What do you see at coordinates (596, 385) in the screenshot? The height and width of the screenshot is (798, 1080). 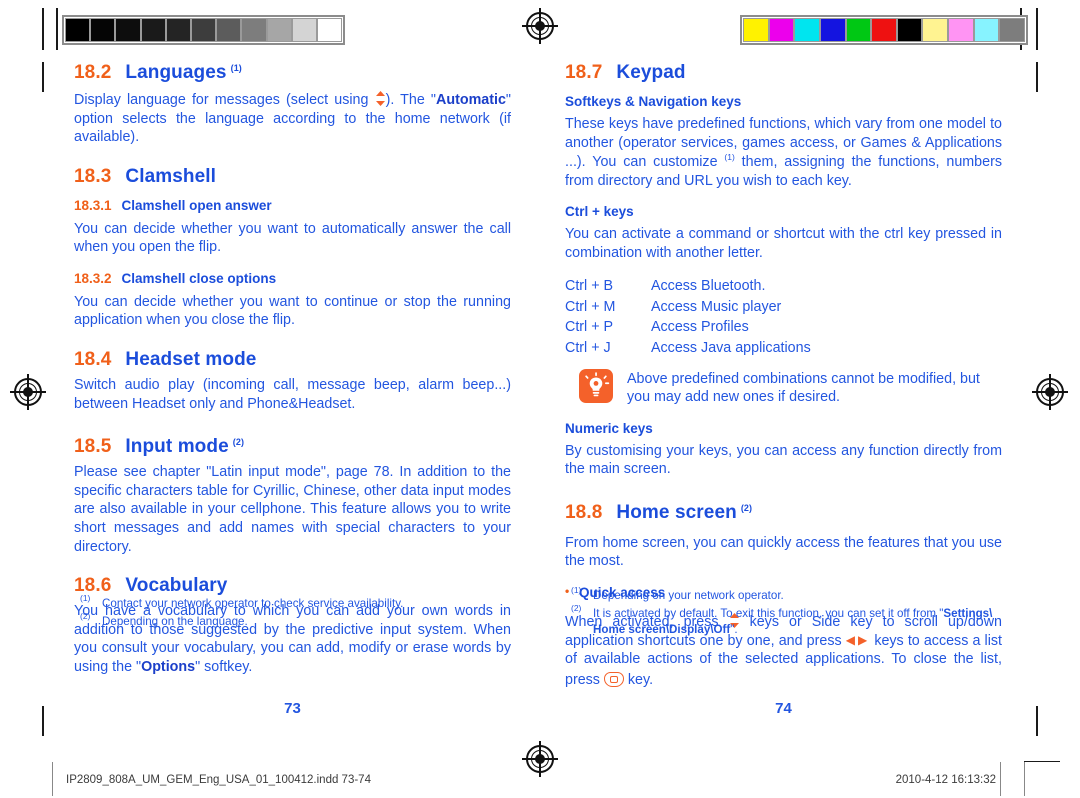 I see `lightbulb-tip-icon` at bounding box center [596, 385].